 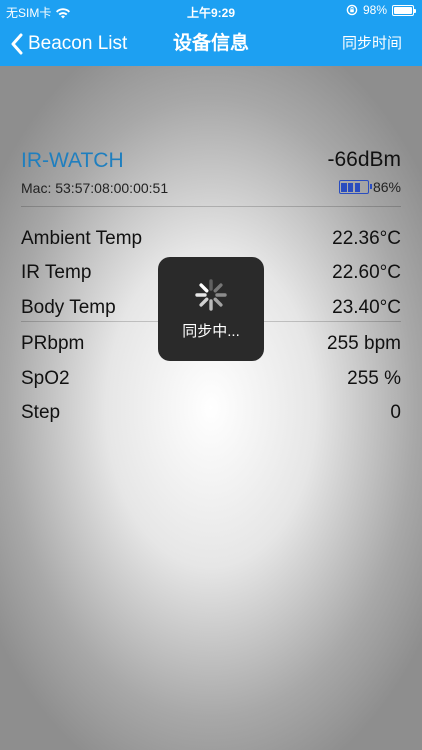 What do you see at coordinates (352, 10) in the screenshot?
I see `orientation-lock-icon` at bounding box center [352, 10].